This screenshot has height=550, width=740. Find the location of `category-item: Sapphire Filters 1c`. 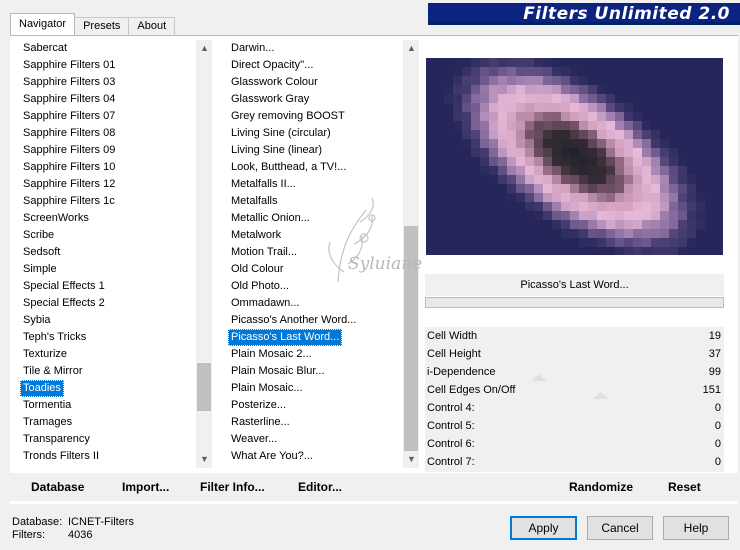

category-item: Sapphire Filters 1c is located at coordinates (67, 201).